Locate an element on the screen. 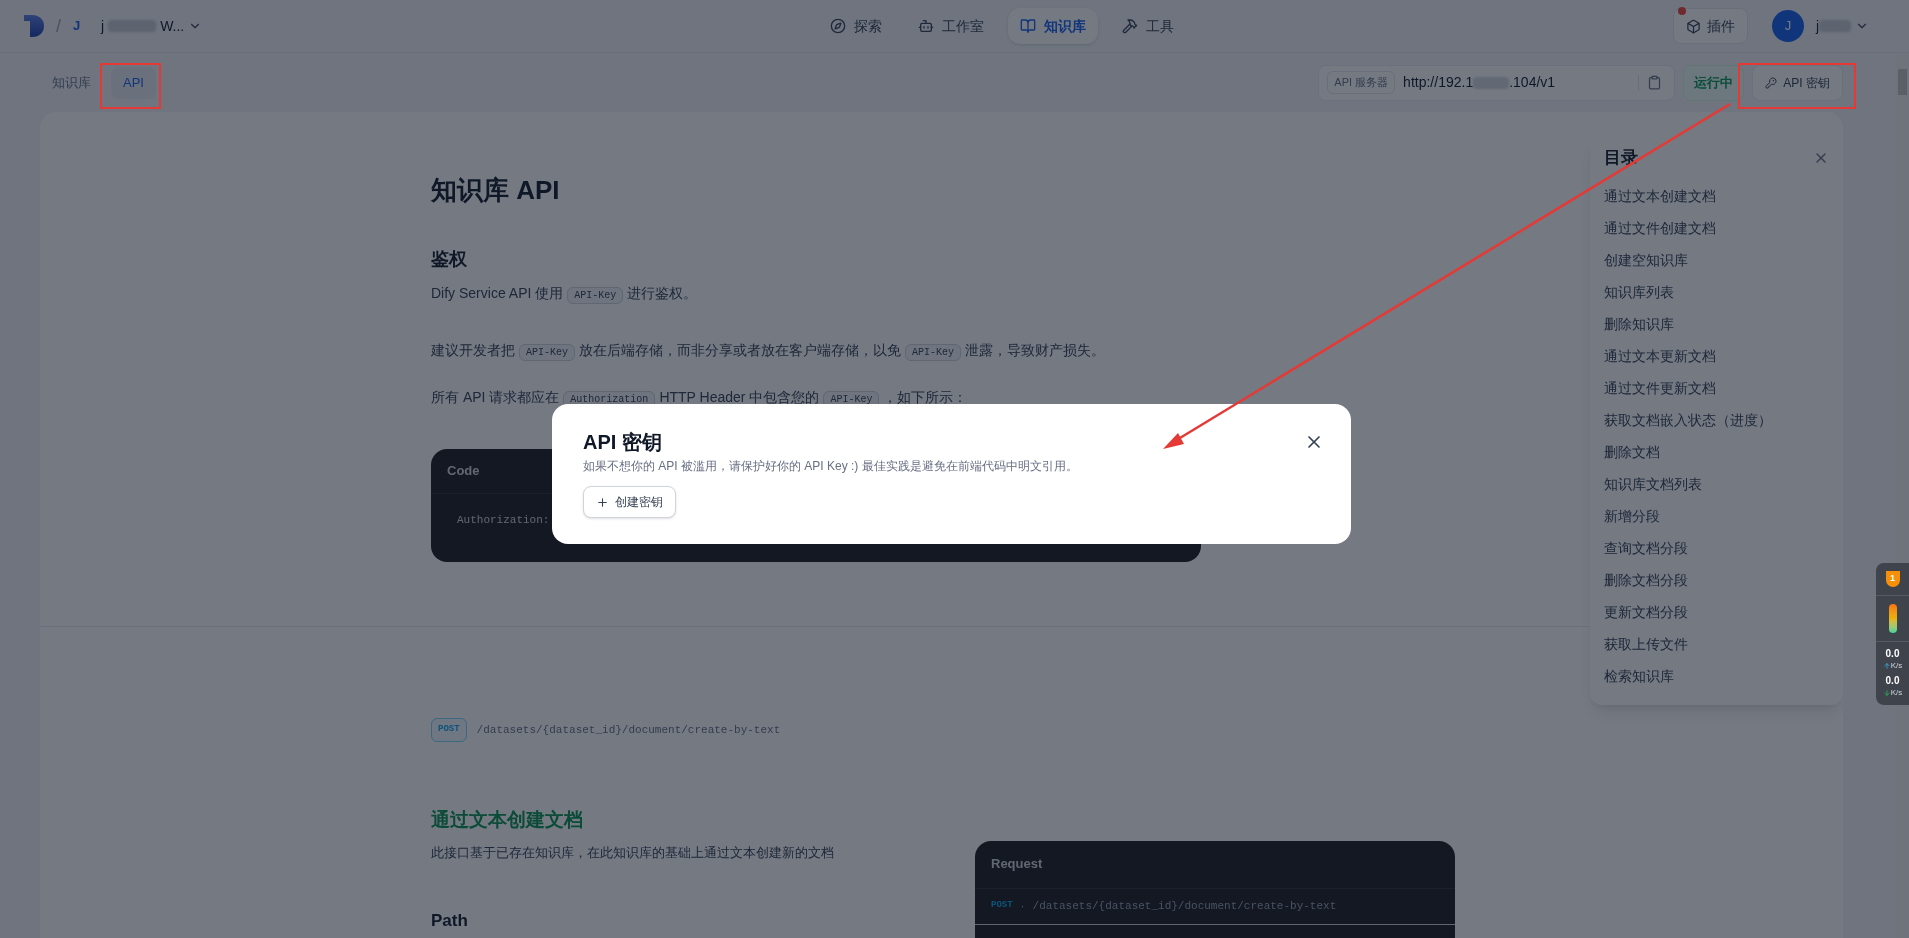 The image size is (1909, 938). paragraph: Dify Service API 使用 API-Key 进行鉴权。 is located at coordinates (816, 294).